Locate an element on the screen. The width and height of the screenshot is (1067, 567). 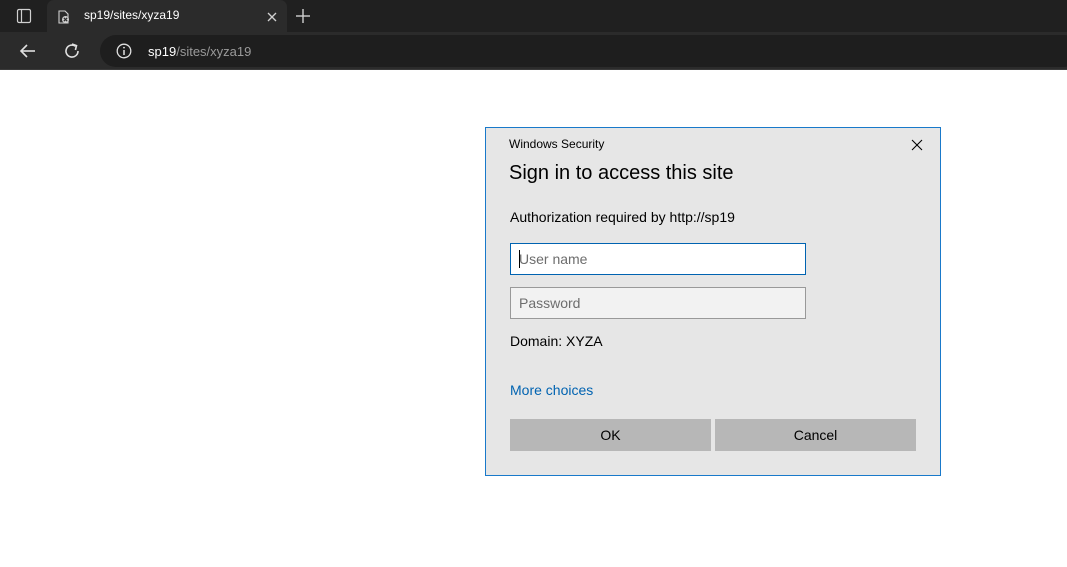
tab-title: sp19/sites/xyza19 is located at coordinates (132, 15).